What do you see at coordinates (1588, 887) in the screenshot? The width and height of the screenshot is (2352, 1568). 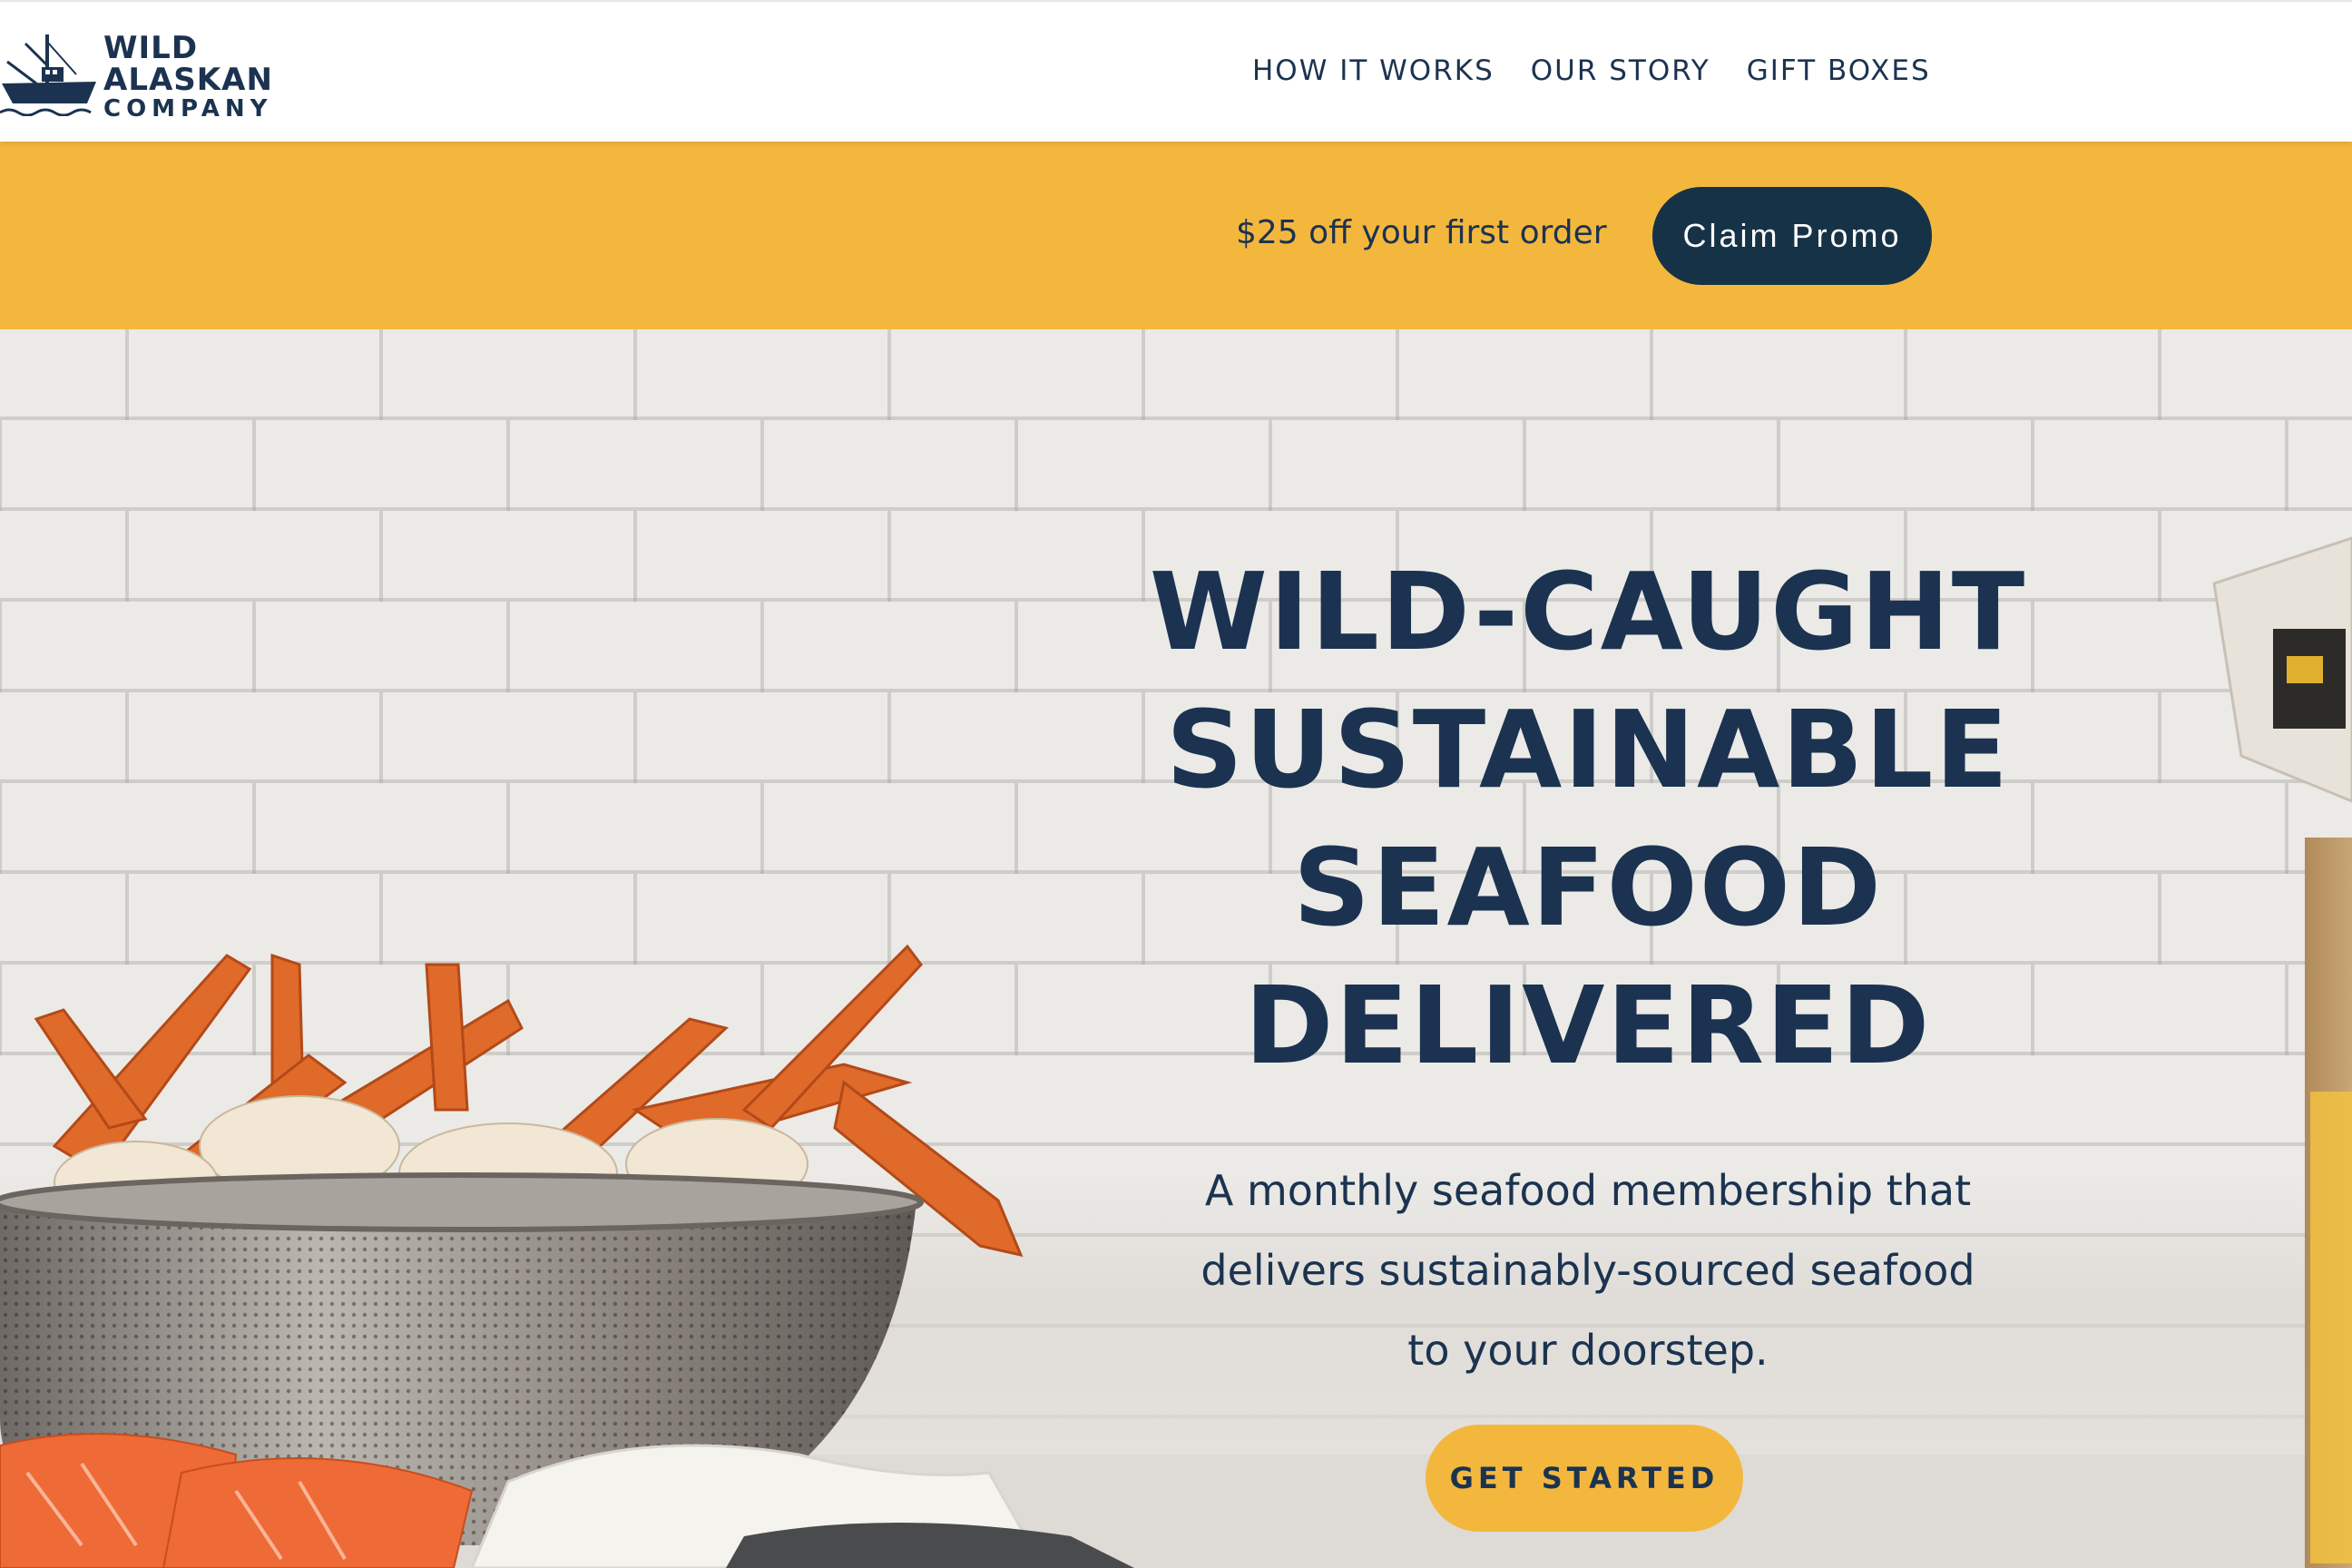 I see `headline-line-3: SEAFOOD` at bounding box center [1588, 887].